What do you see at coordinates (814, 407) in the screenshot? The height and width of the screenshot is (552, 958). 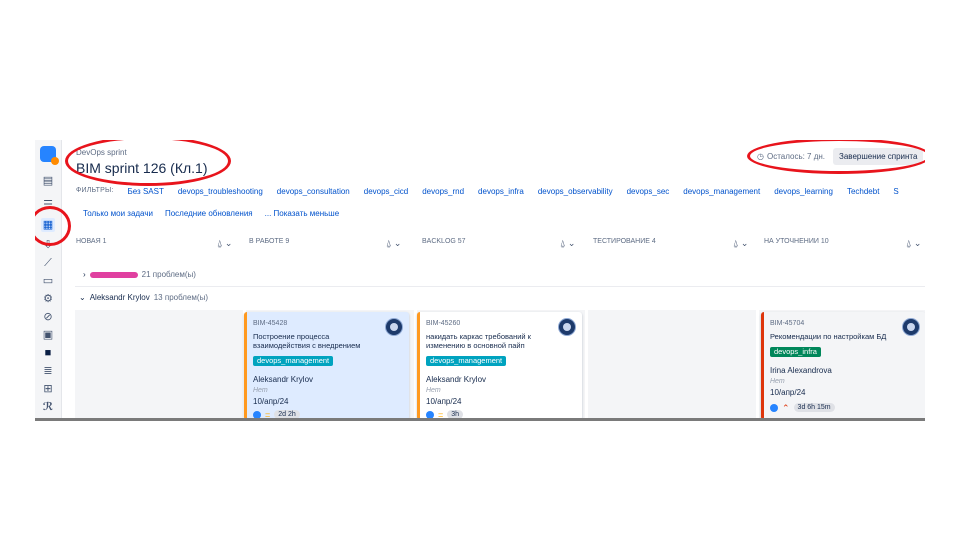 I see `time-estimate: 3d 6h 15m` at bounding box center [814, 407].